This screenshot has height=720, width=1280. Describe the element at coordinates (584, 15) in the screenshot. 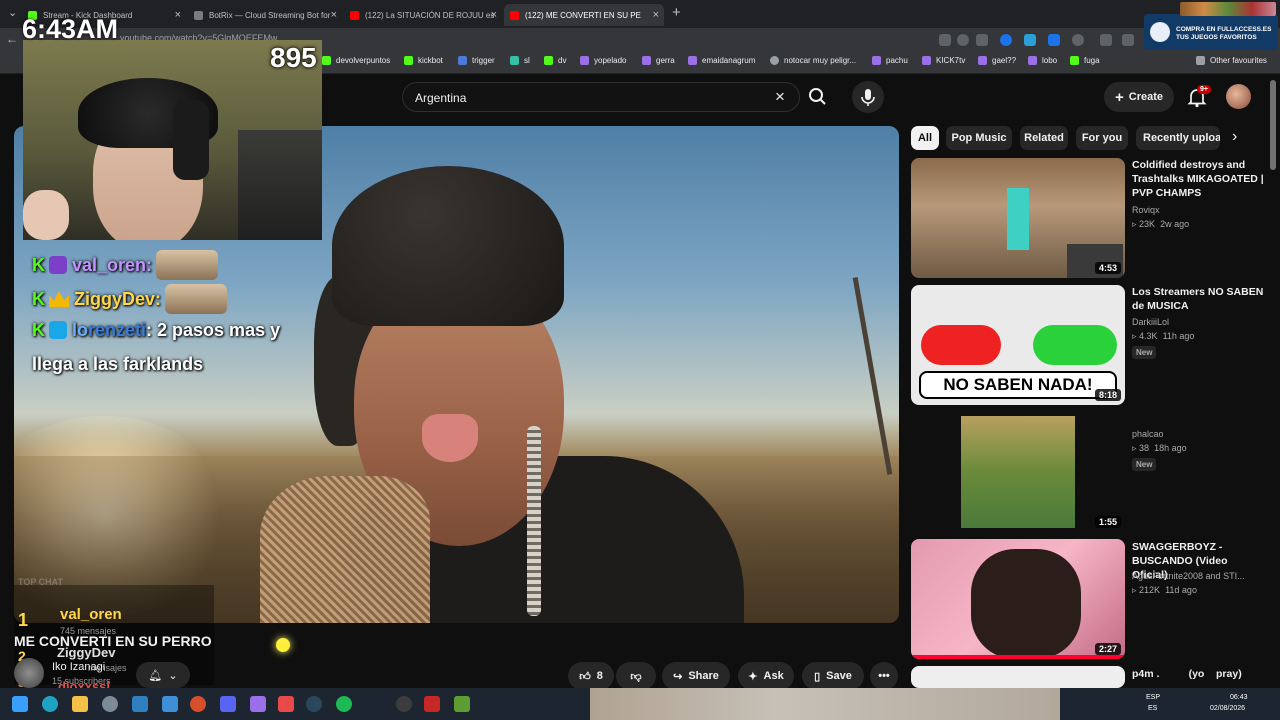

I see `tab-youtube-active: (122) ME CONVERTI EN SU PE ×` at that location.